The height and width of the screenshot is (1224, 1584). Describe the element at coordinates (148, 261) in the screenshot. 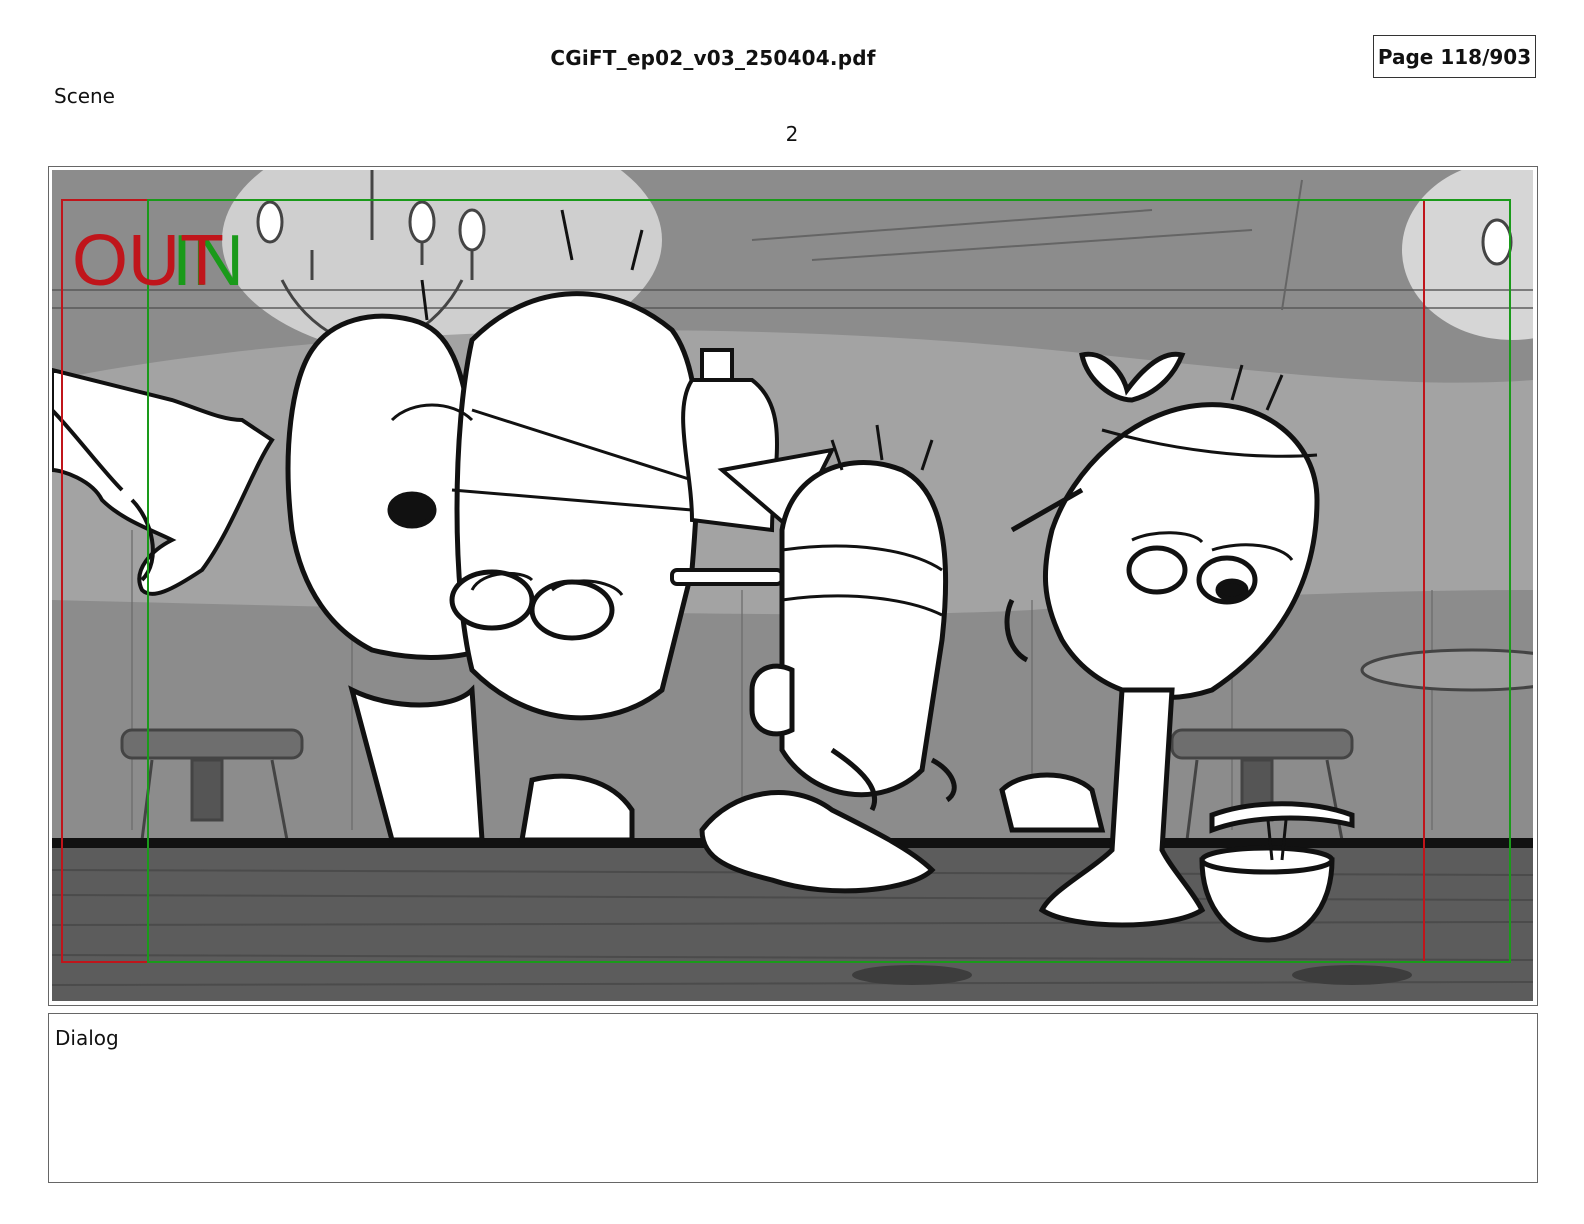

I see `out-label: OUT` at that location.